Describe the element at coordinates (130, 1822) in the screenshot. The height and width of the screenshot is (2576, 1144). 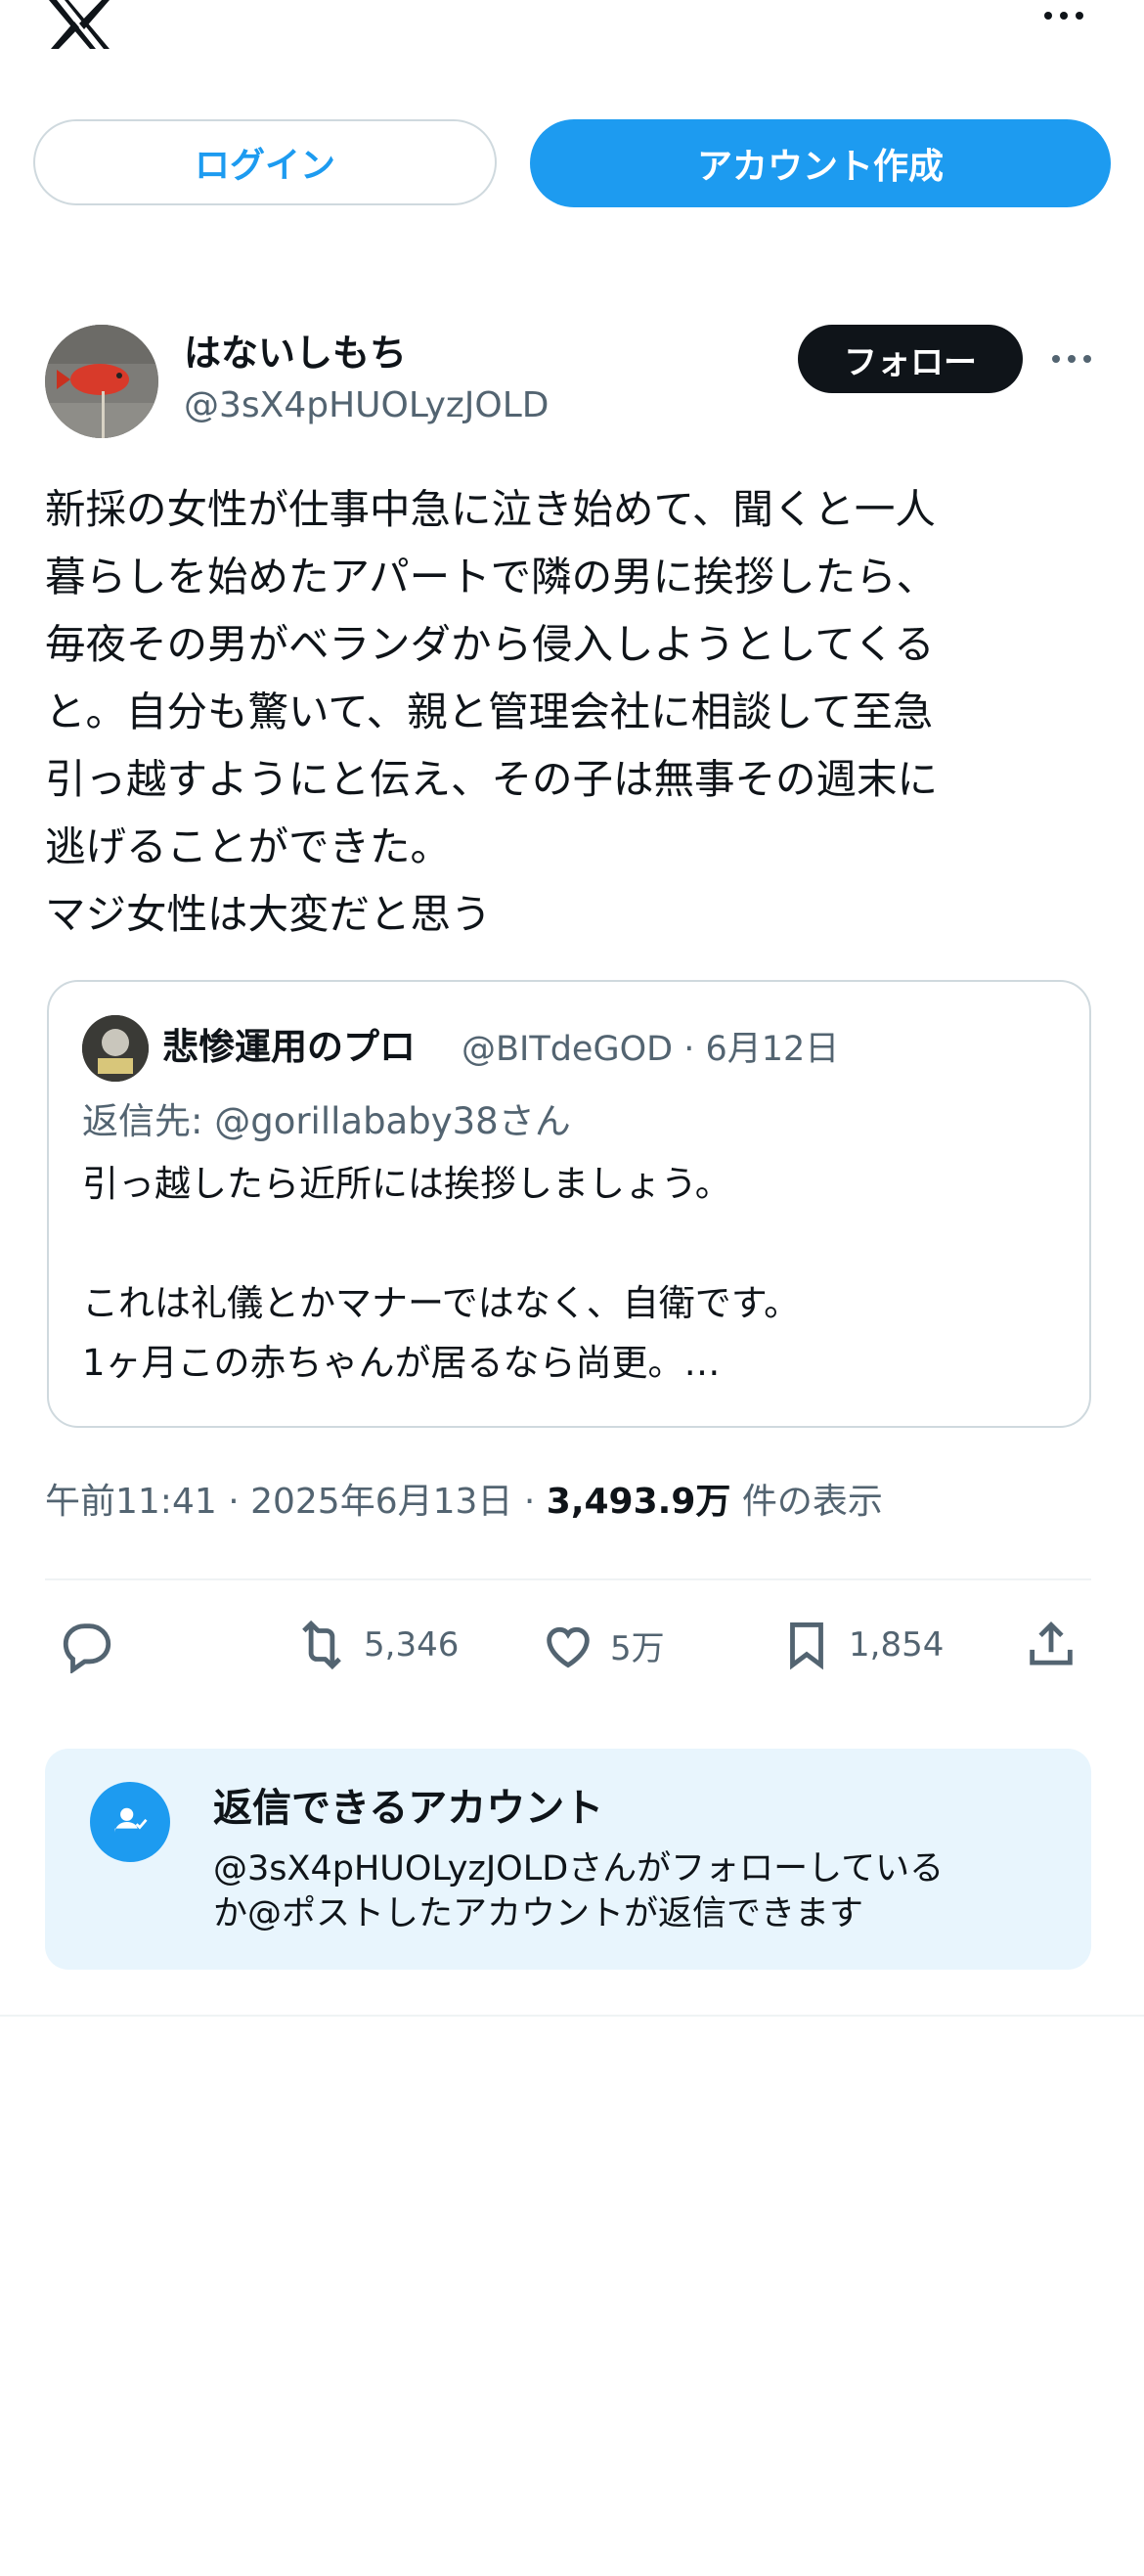
I see `user-check-icon` at that location.